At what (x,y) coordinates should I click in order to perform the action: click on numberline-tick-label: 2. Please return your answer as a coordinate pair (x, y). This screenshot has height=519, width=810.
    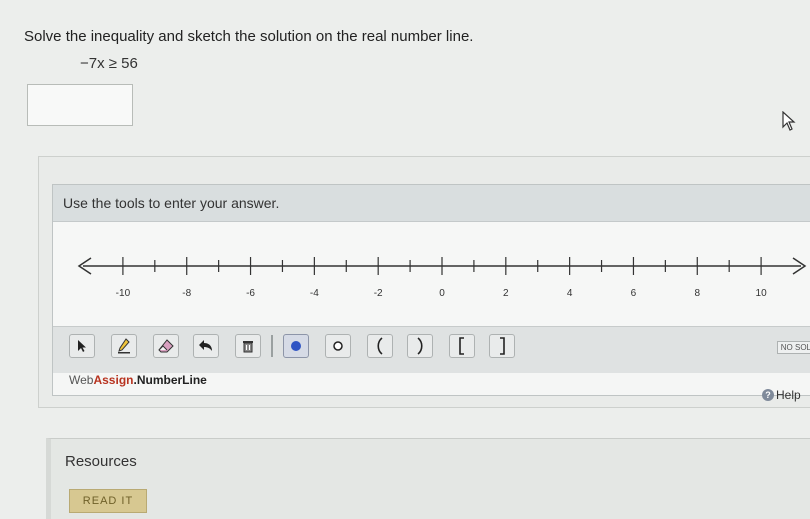
    Looking at the image, I should click on (506, 293).